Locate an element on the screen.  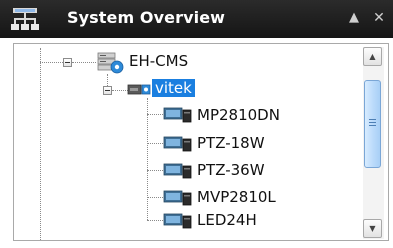
tree-node-device: PTZ-18W is located at coordinates (231, 143).